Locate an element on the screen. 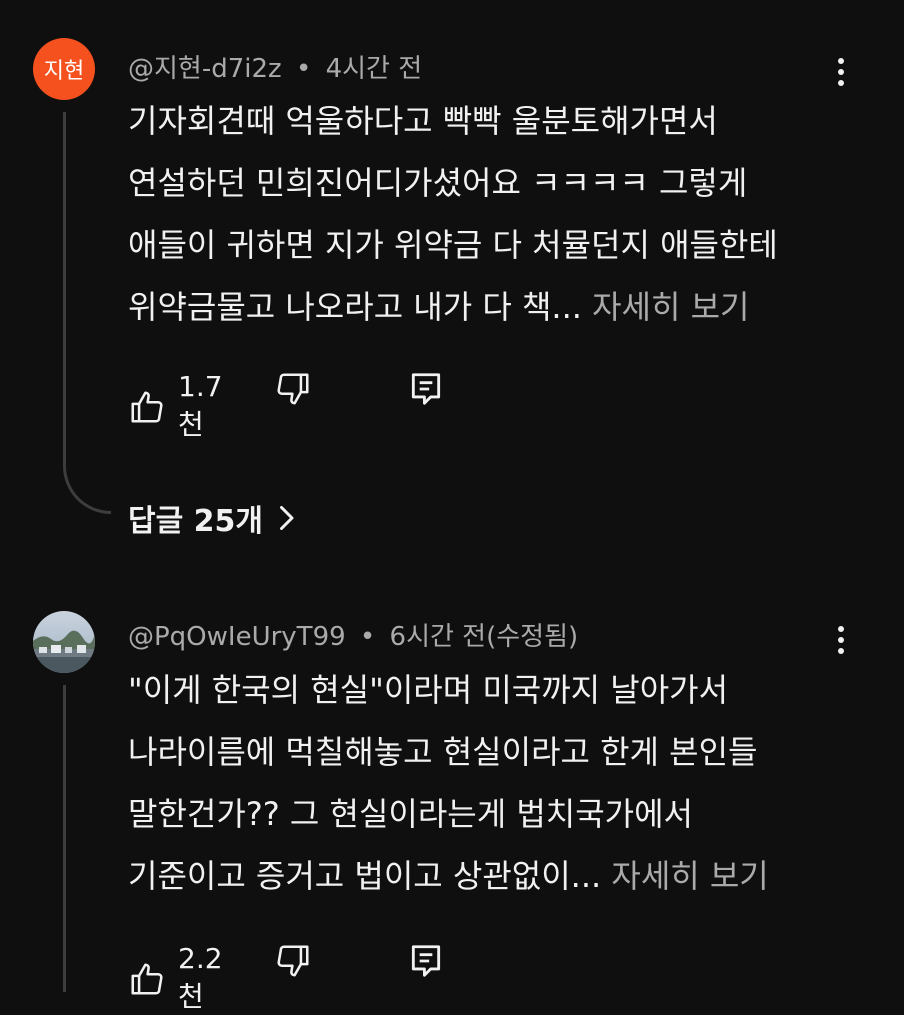 This screenshot has height=1015, width=904. view-replies-button: 답글 25개 is located at coordinates (211, 518).